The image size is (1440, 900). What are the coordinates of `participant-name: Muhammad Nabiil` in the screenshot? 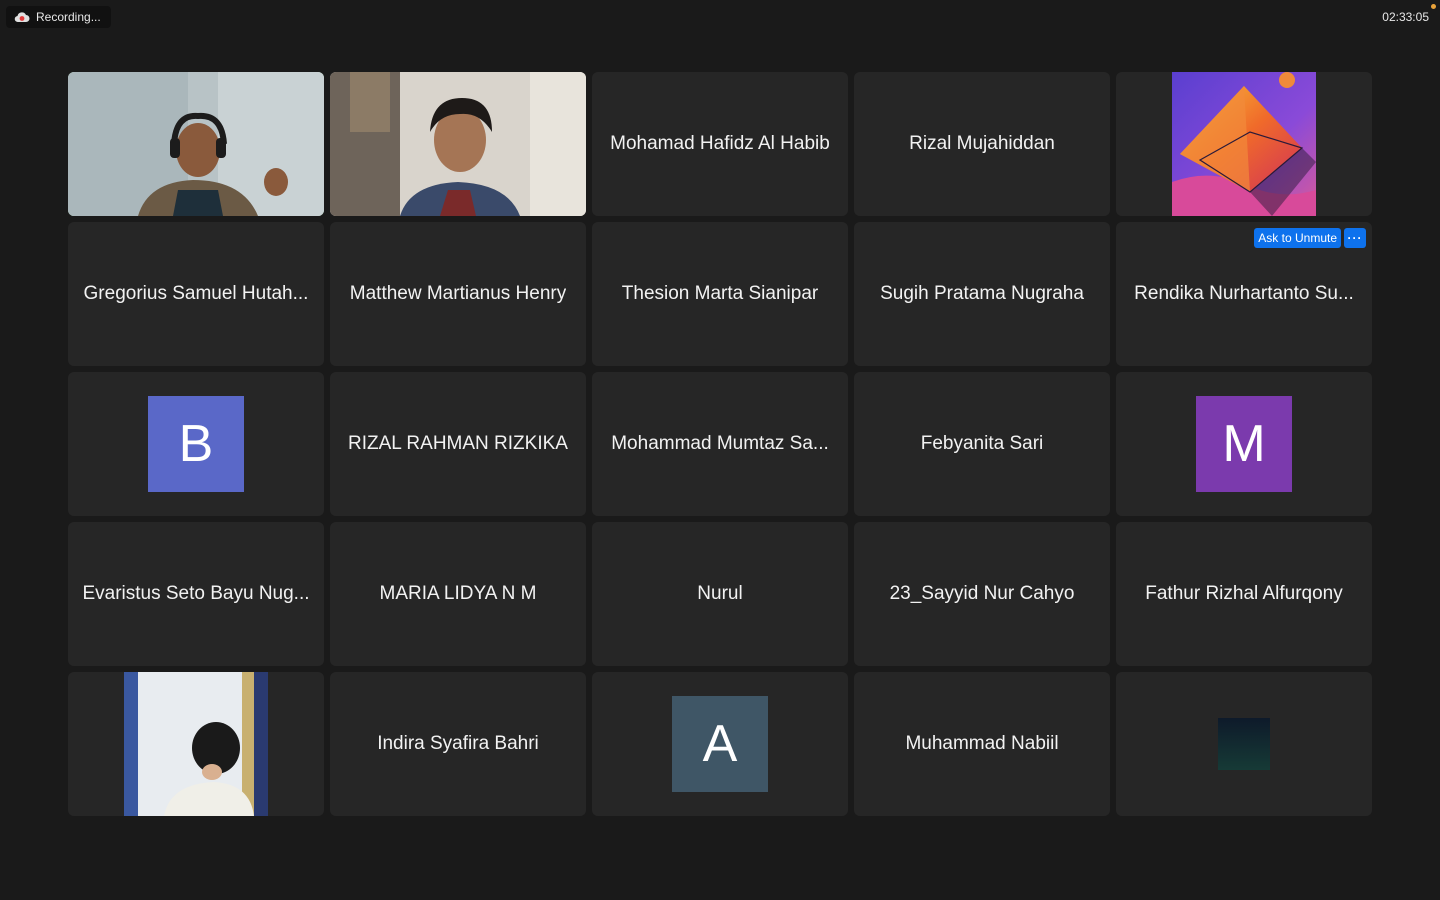 It's located at (982, 743).